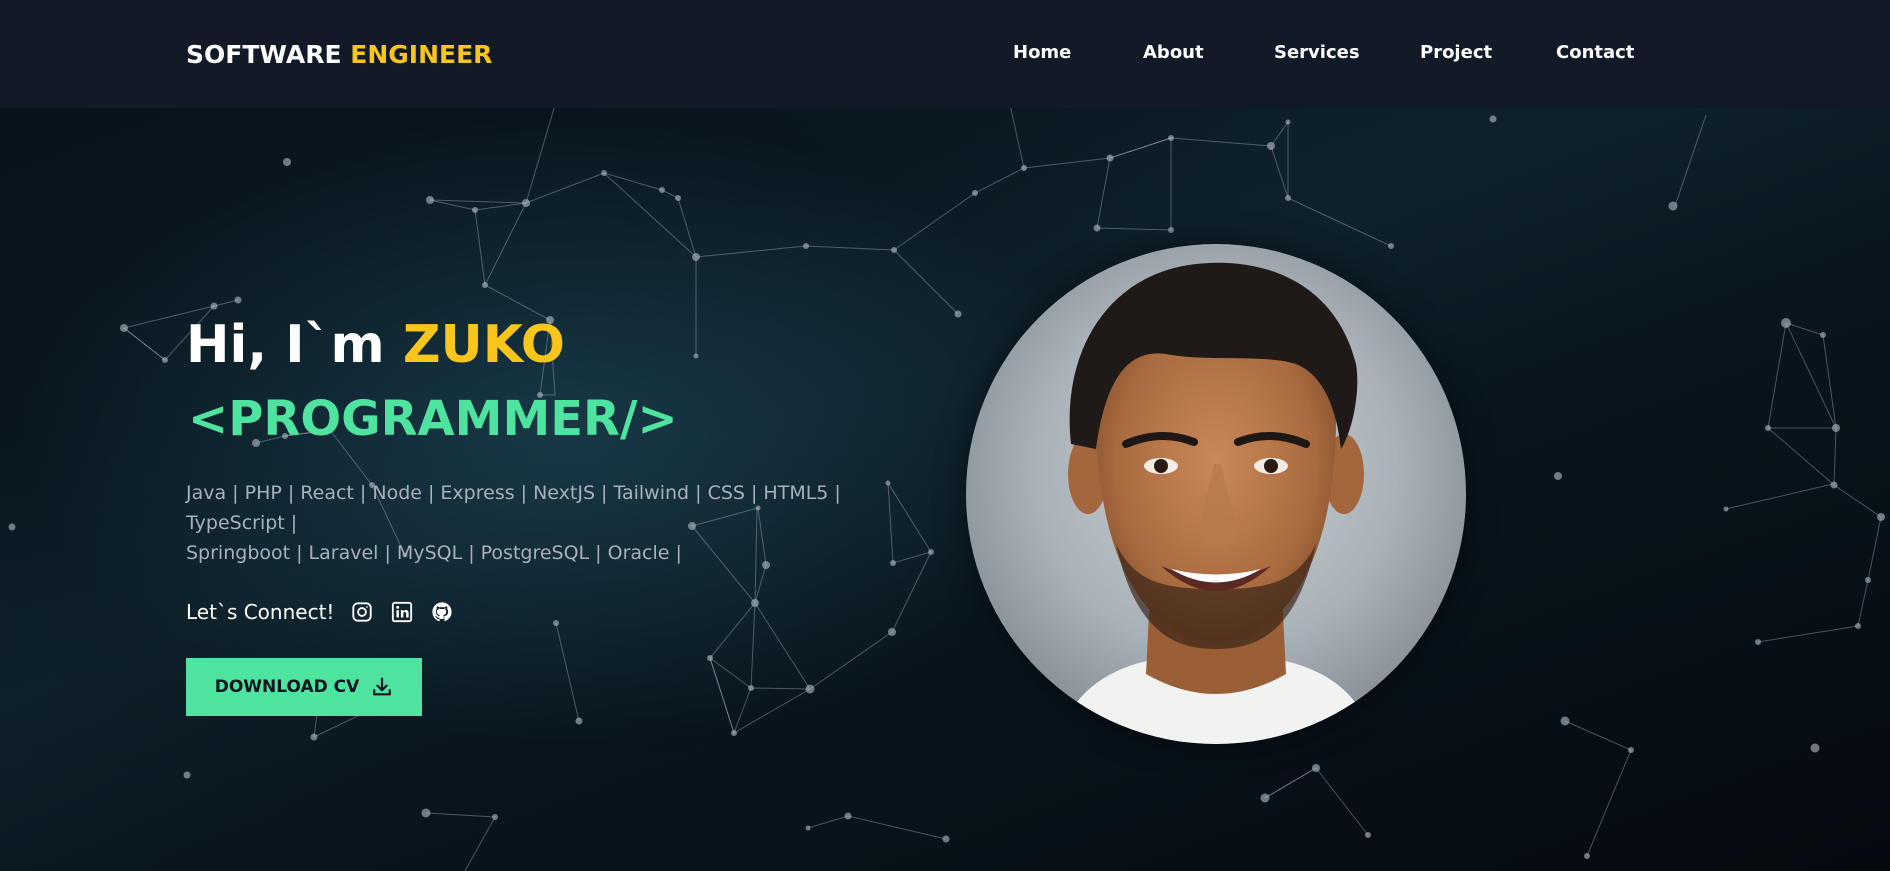 The width and height of the screenshot is (1890, 871). I want to click on nav-link-services: Services, so click(1317, 52).